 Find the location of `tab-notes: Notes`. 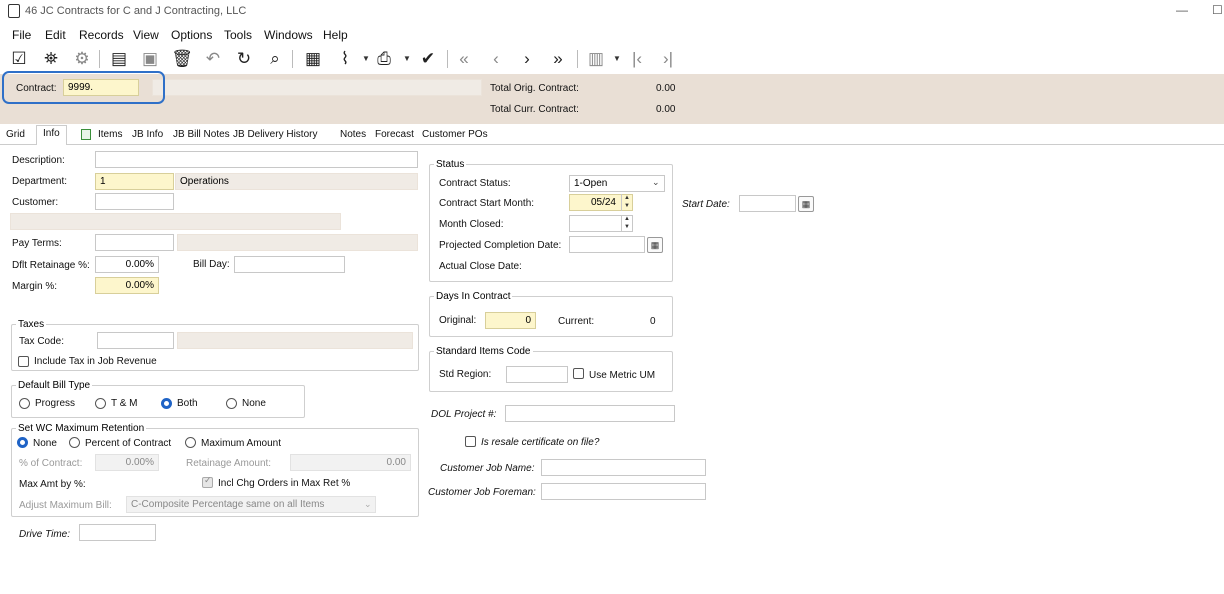

tab-notes: Notes is located at coordinates (353, 134).